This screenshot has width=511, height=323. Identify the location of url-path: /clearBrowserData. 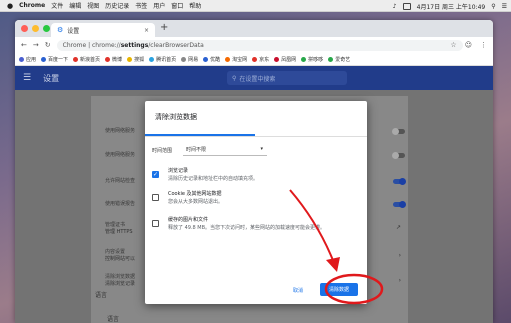
(176, 45).